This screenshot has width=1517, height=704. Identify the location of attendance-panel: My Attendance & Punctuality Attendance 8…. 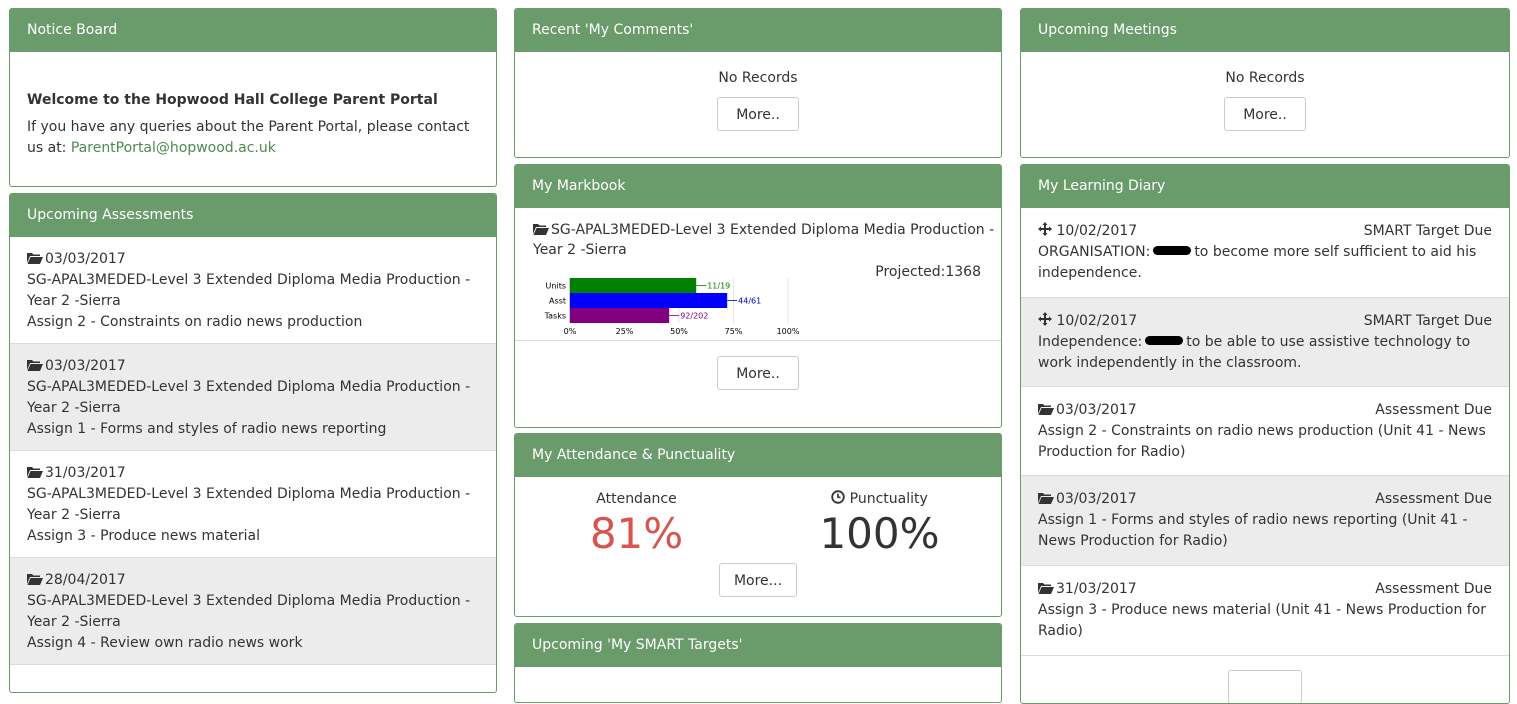
(758, 525).